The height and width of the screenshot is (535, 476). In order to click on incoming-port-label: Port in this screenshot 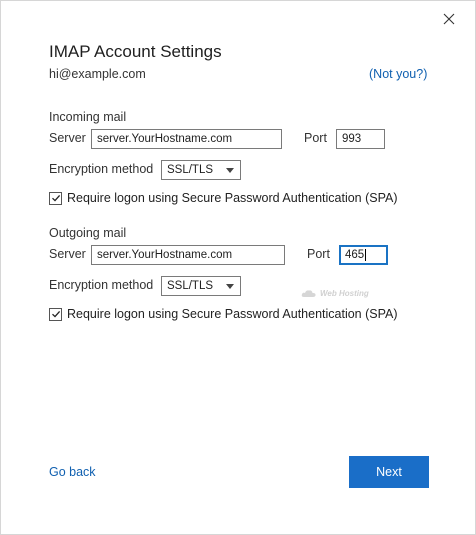, I will do `click(315, 138)`.